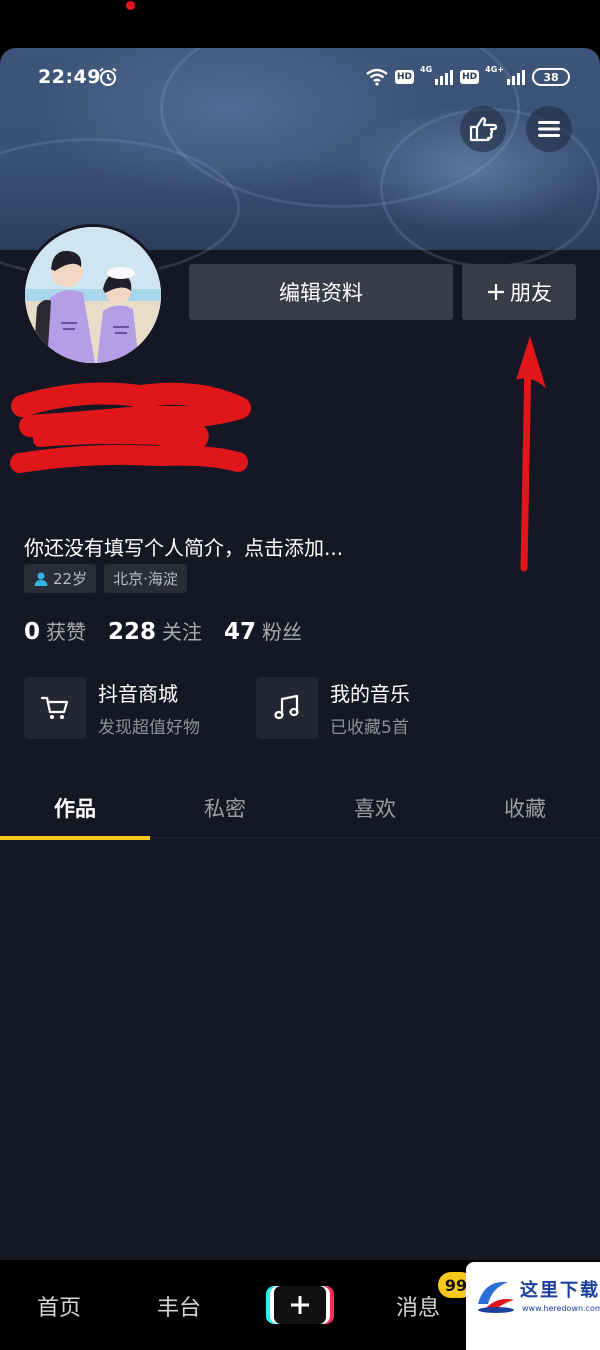  I want to click on wifi-icon, so click(377, 77).